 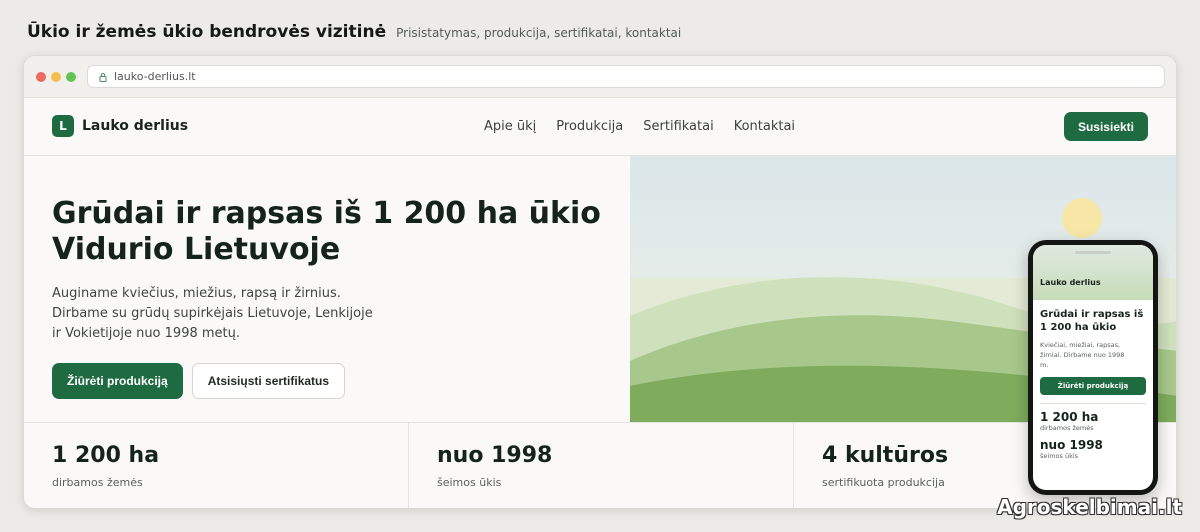 I want to click on browser-chrome: lauko-derlius.lt, so click(x=600, y=77).